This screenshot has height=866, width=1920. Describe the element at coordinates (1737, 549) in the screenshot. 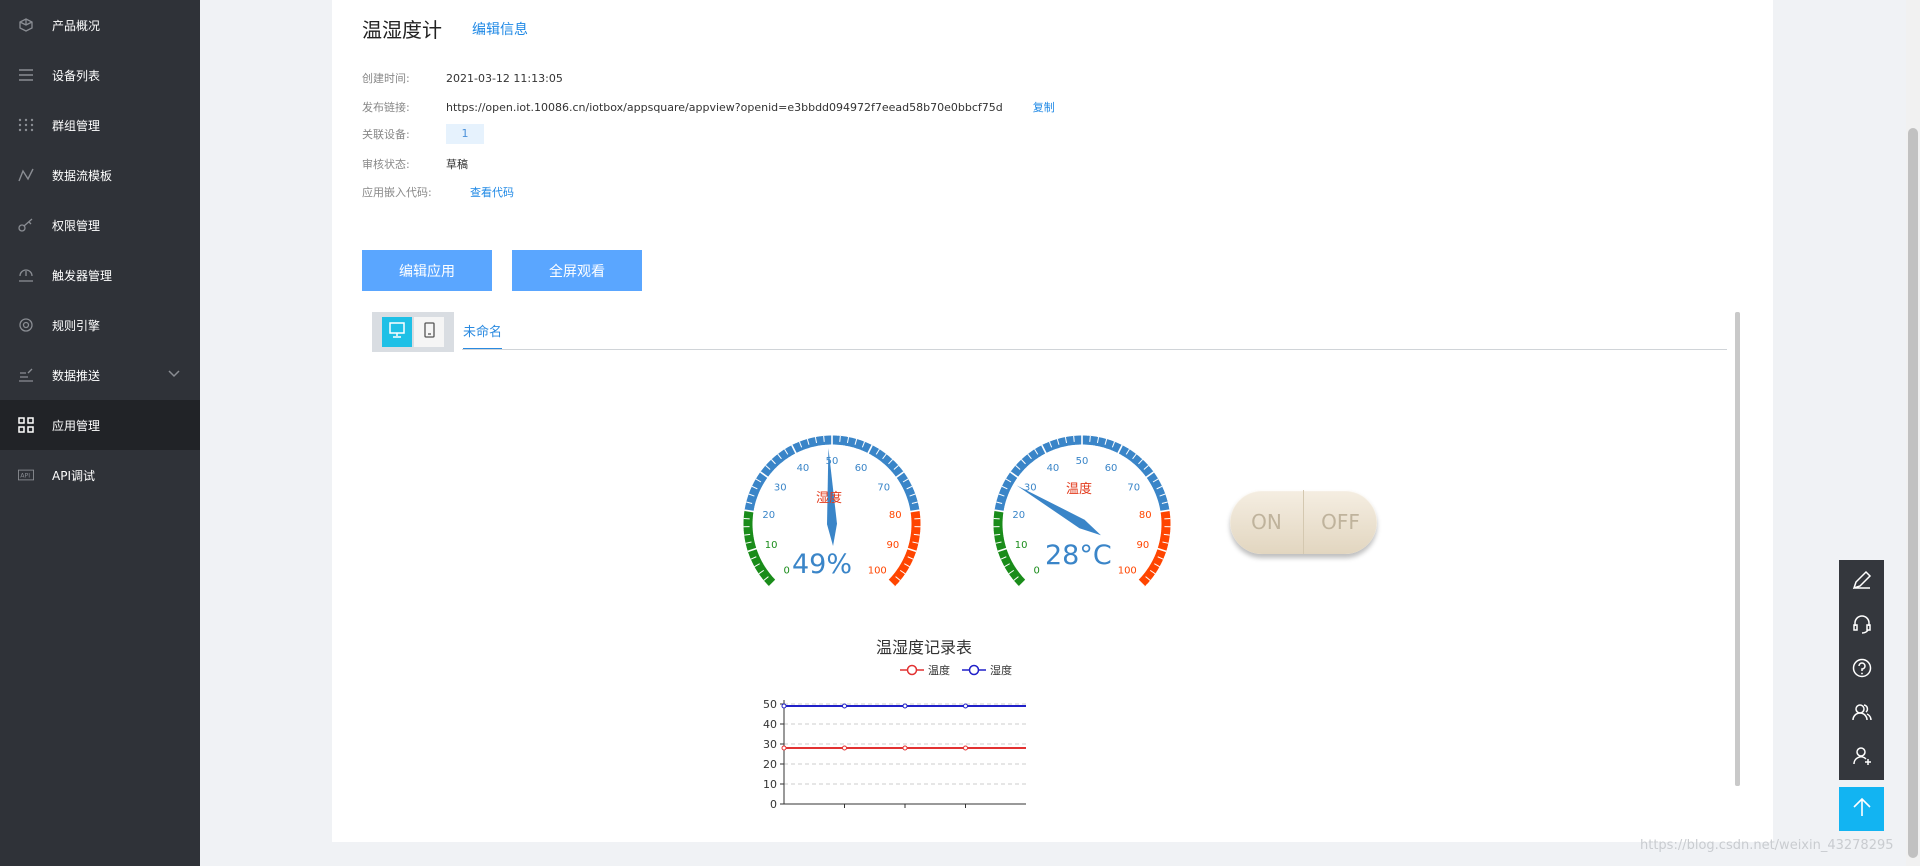

I see `preview-scrollbar` at that location.